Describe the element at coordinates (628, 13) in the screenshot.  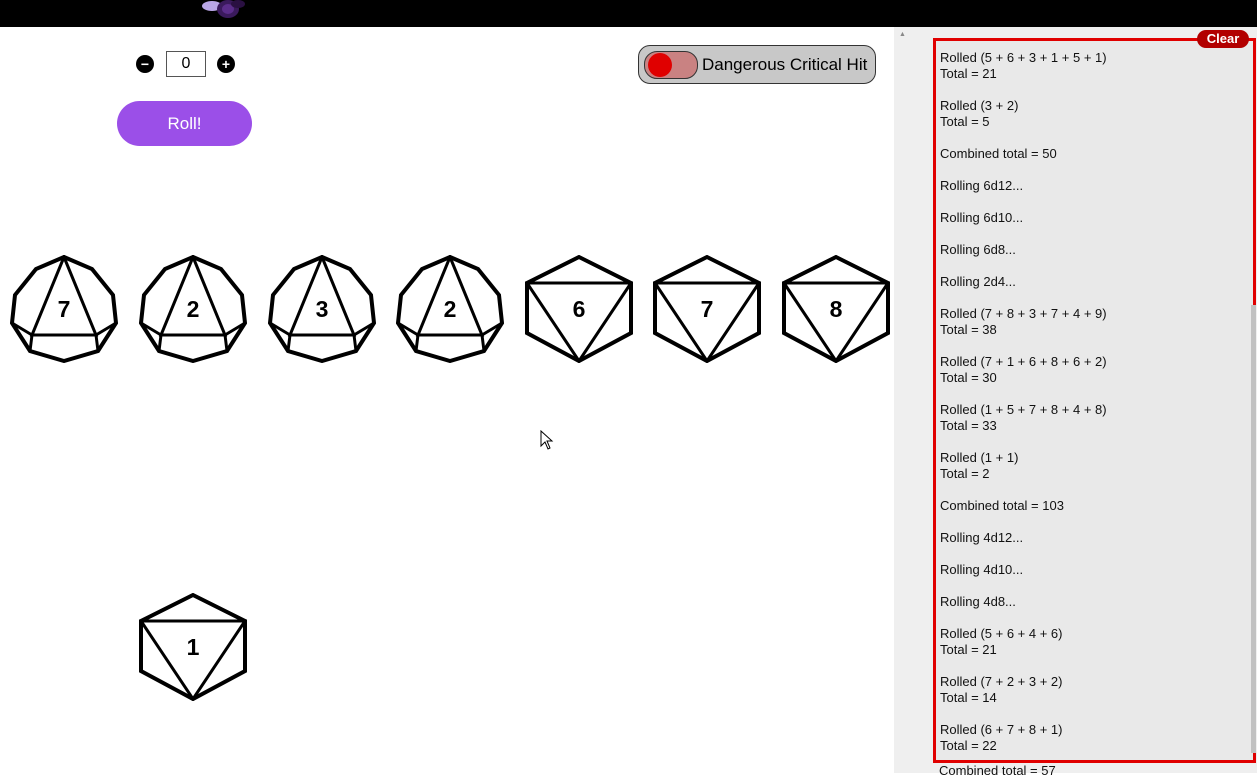
I see `top-bar` at that location.